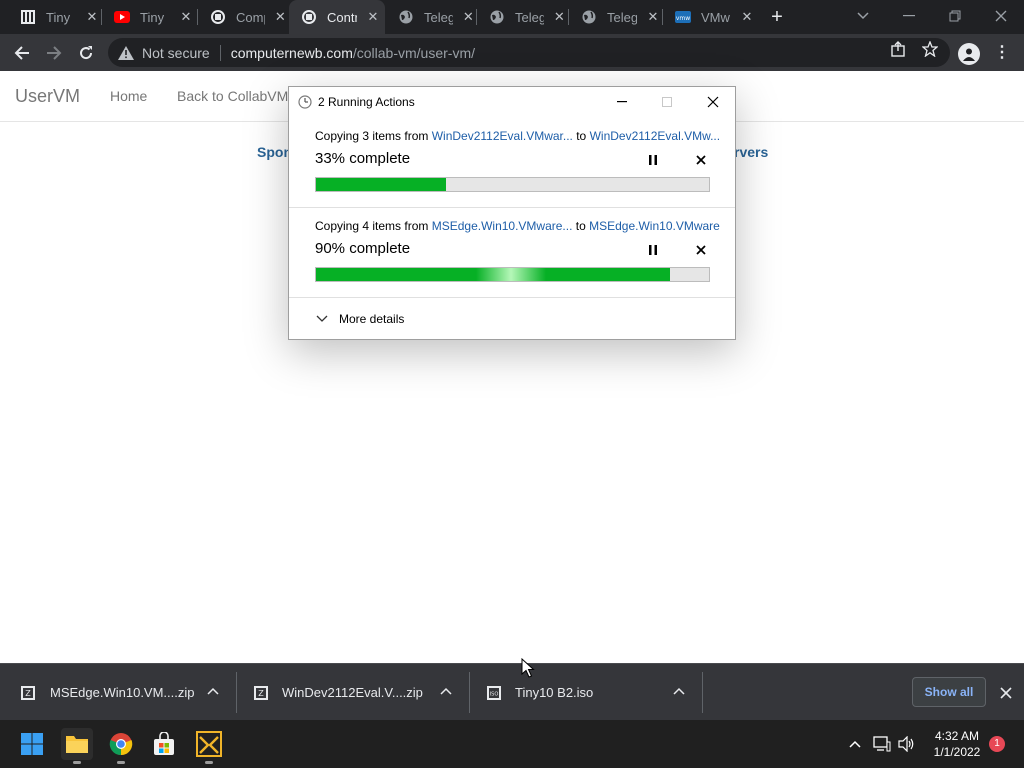 This screenshot has height=768, width=1024. What do you see at coordinates (512, 744) in the screenshot?
I see `windows-taskbar: 4:32 AM 1/1/2022 1` at bounding box center [512, 744].